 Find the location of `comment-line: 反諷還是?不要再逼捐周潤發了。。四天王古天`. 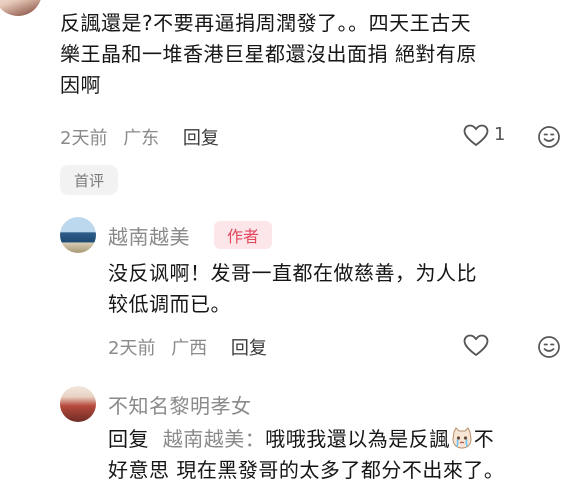

comment-line: 反諷還是?不要再逼捐周潤發了。。四天王古天 is located at coordinates (266, 23).